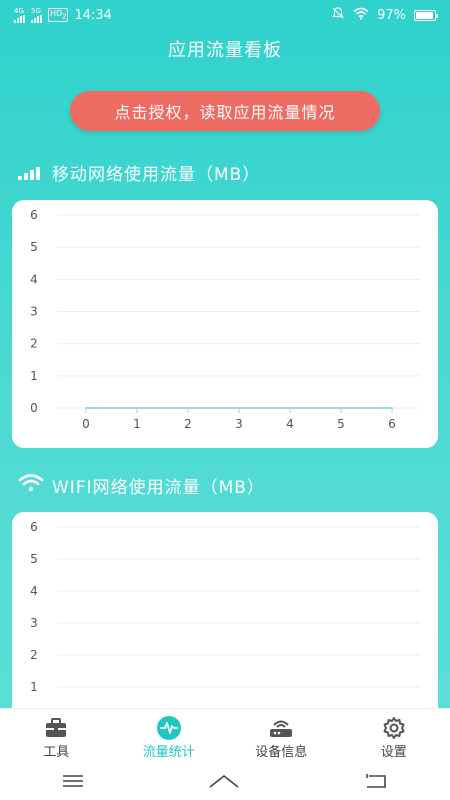  I want to click on status-right: 97%, so click(384, 15).